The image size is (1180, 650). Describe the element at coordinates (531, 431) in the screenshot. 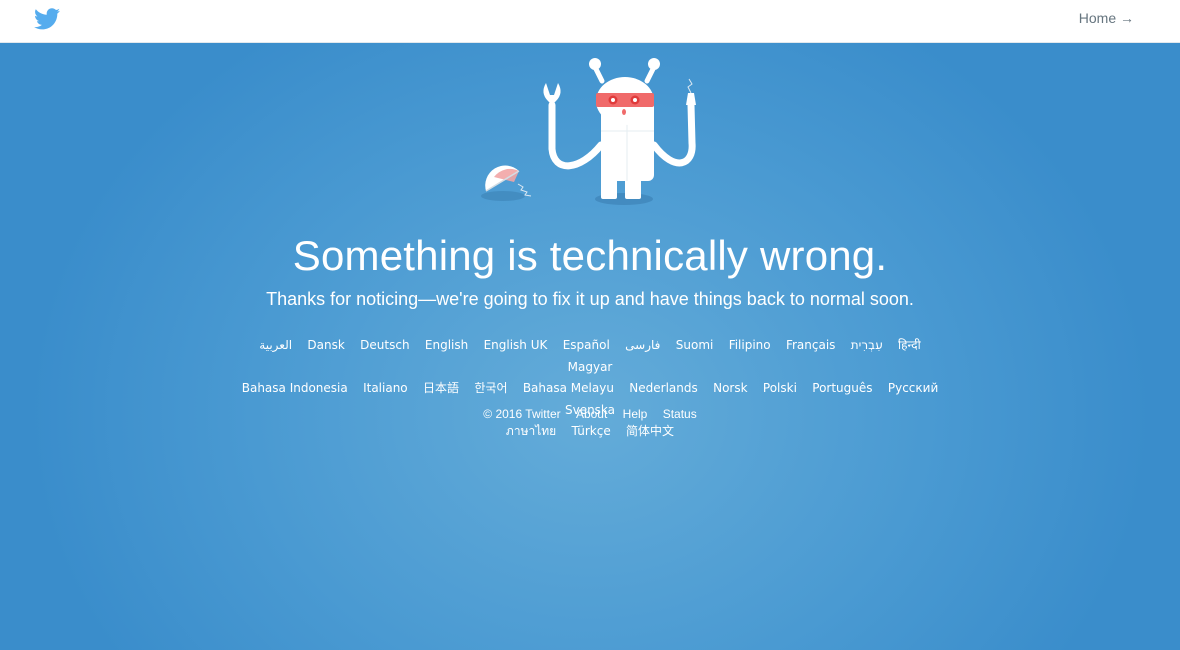

I see `lang-link-th: ภาษาไทย` at that location.